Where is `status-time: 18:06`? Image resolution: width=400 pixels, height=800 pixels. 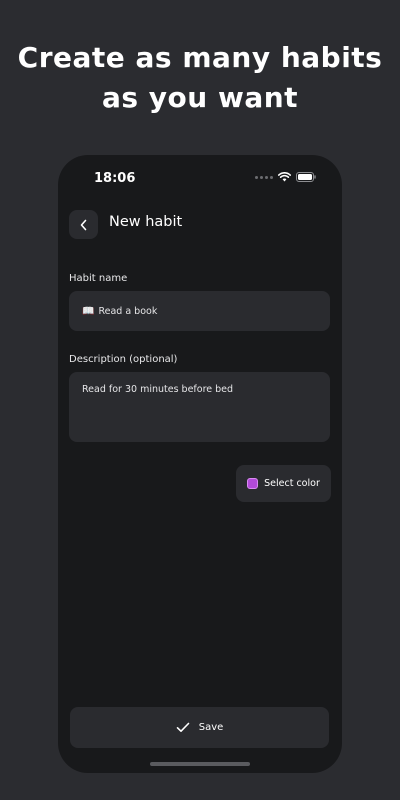
status-time: 18:06 is located at coordinates (115, 178).